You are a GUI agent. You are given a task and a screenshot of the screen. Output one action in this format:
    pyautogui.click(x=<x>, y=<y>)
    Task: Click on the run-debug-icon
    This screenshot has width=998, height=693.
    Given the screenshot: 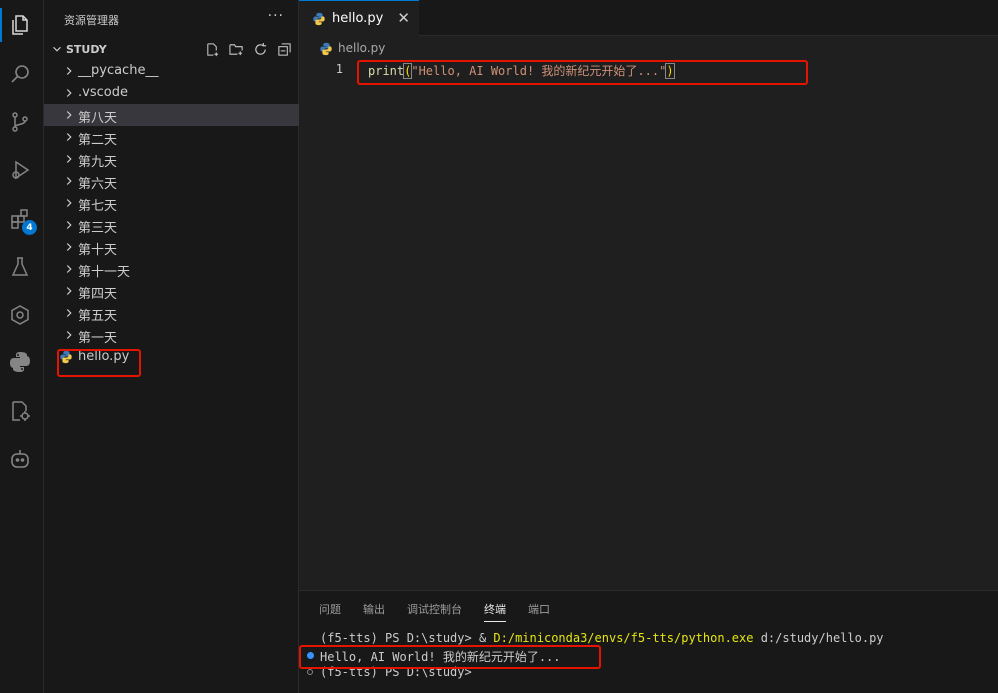 What is the action you would take?
    pyautogui.click(x=20, y=170)
    